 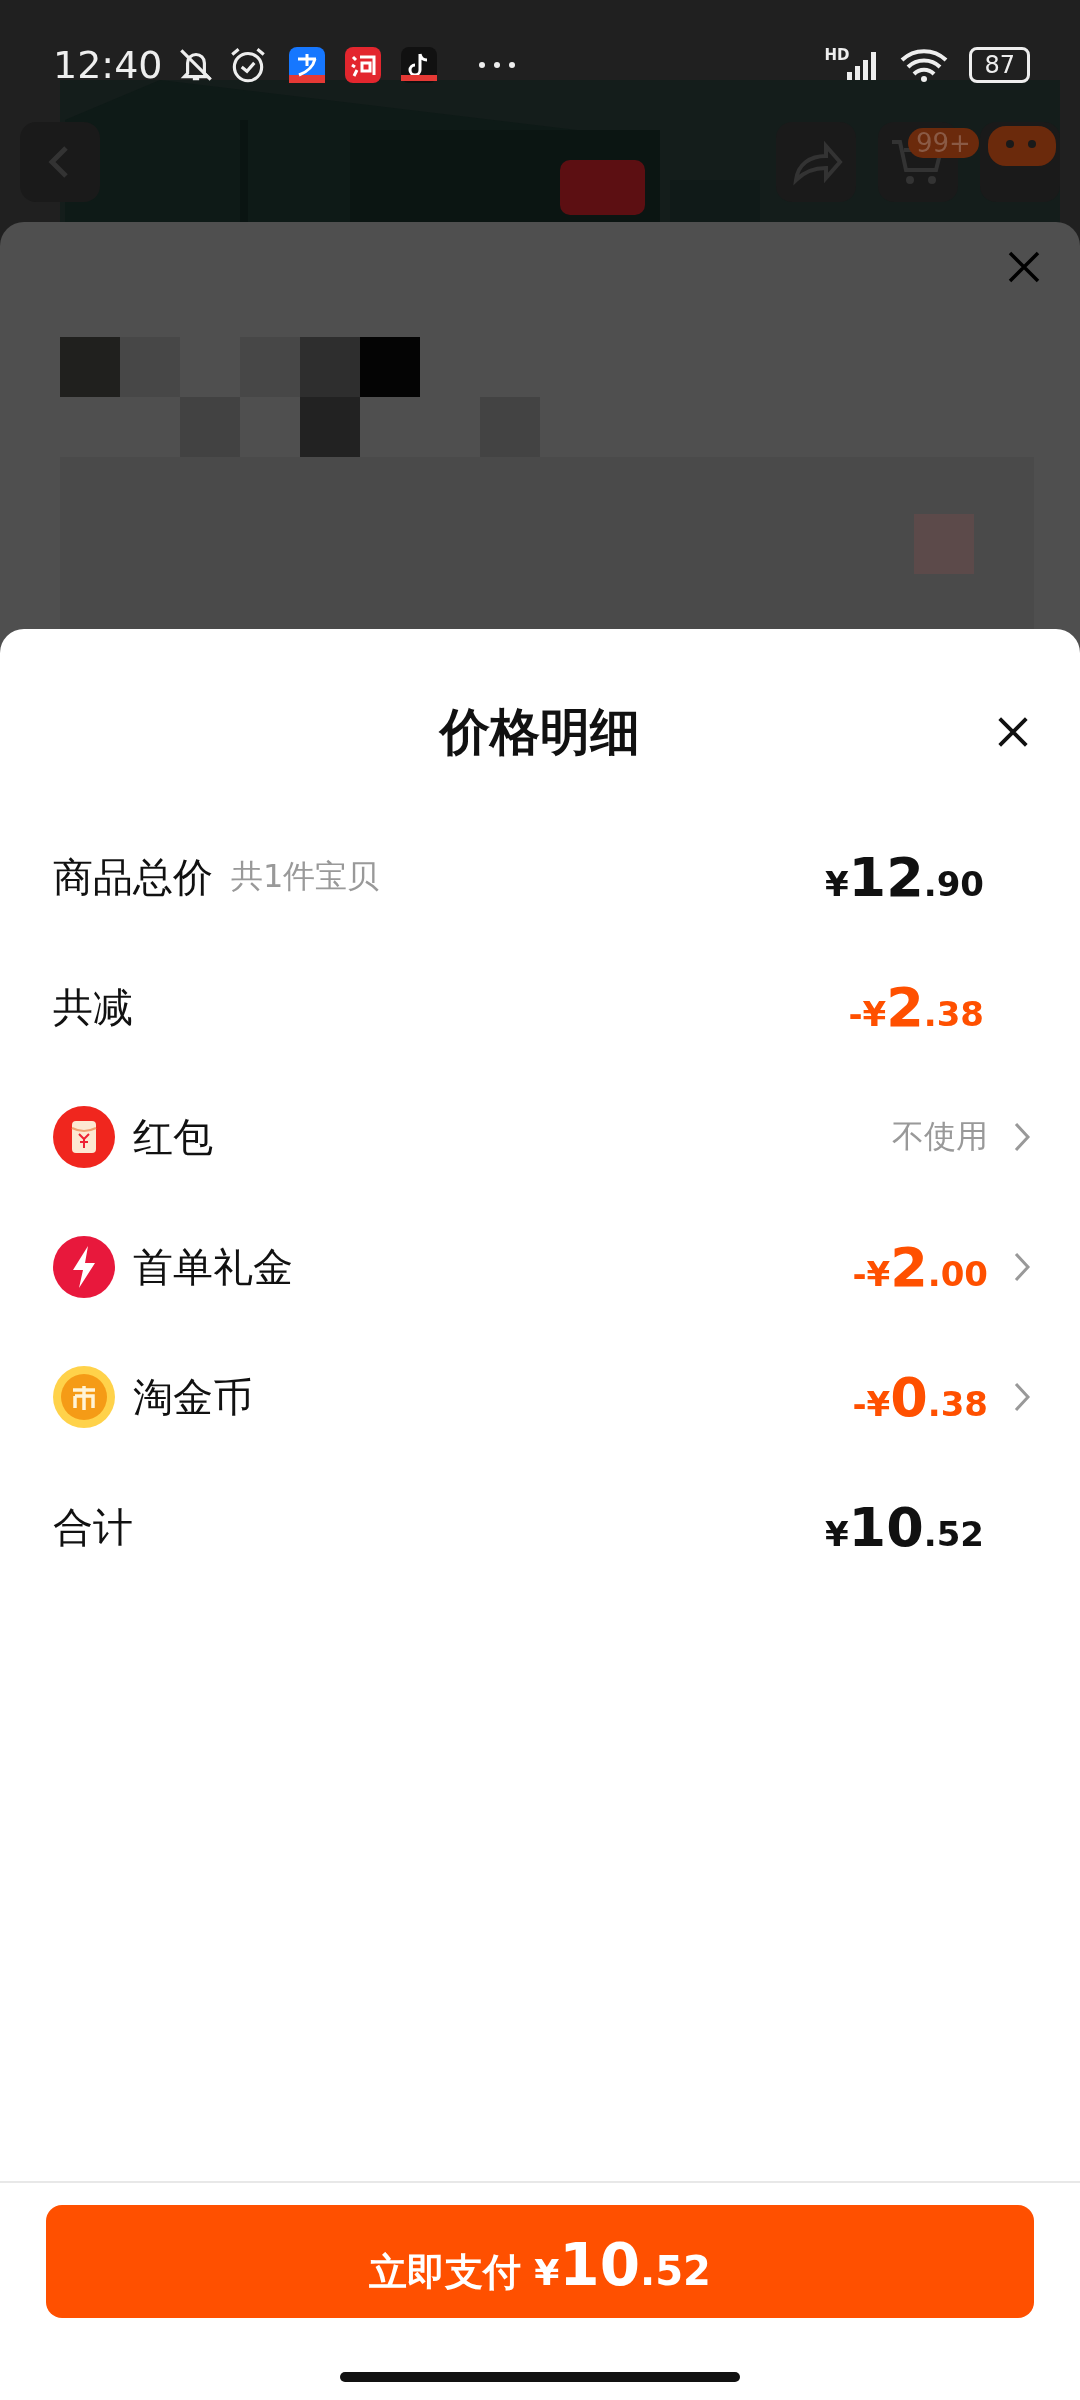 What do you see at coordinates (84, 1397) in the screenshot?
I see `coin-icon` at bounding box center [84, 1397].